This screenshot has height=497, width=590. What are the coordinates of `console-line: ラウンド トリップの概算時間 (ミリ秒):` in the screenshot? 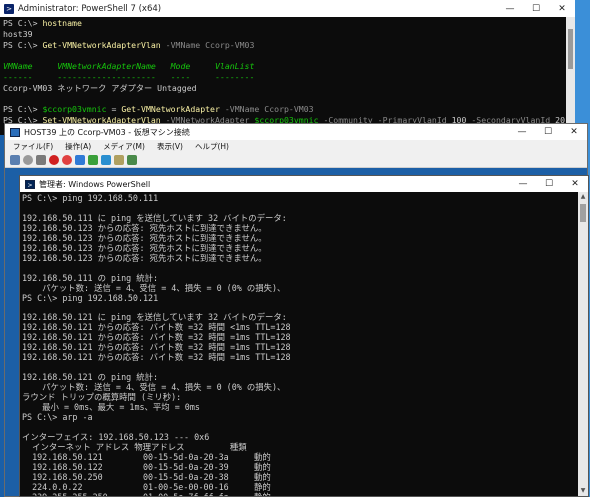 It's located at (102, 397).